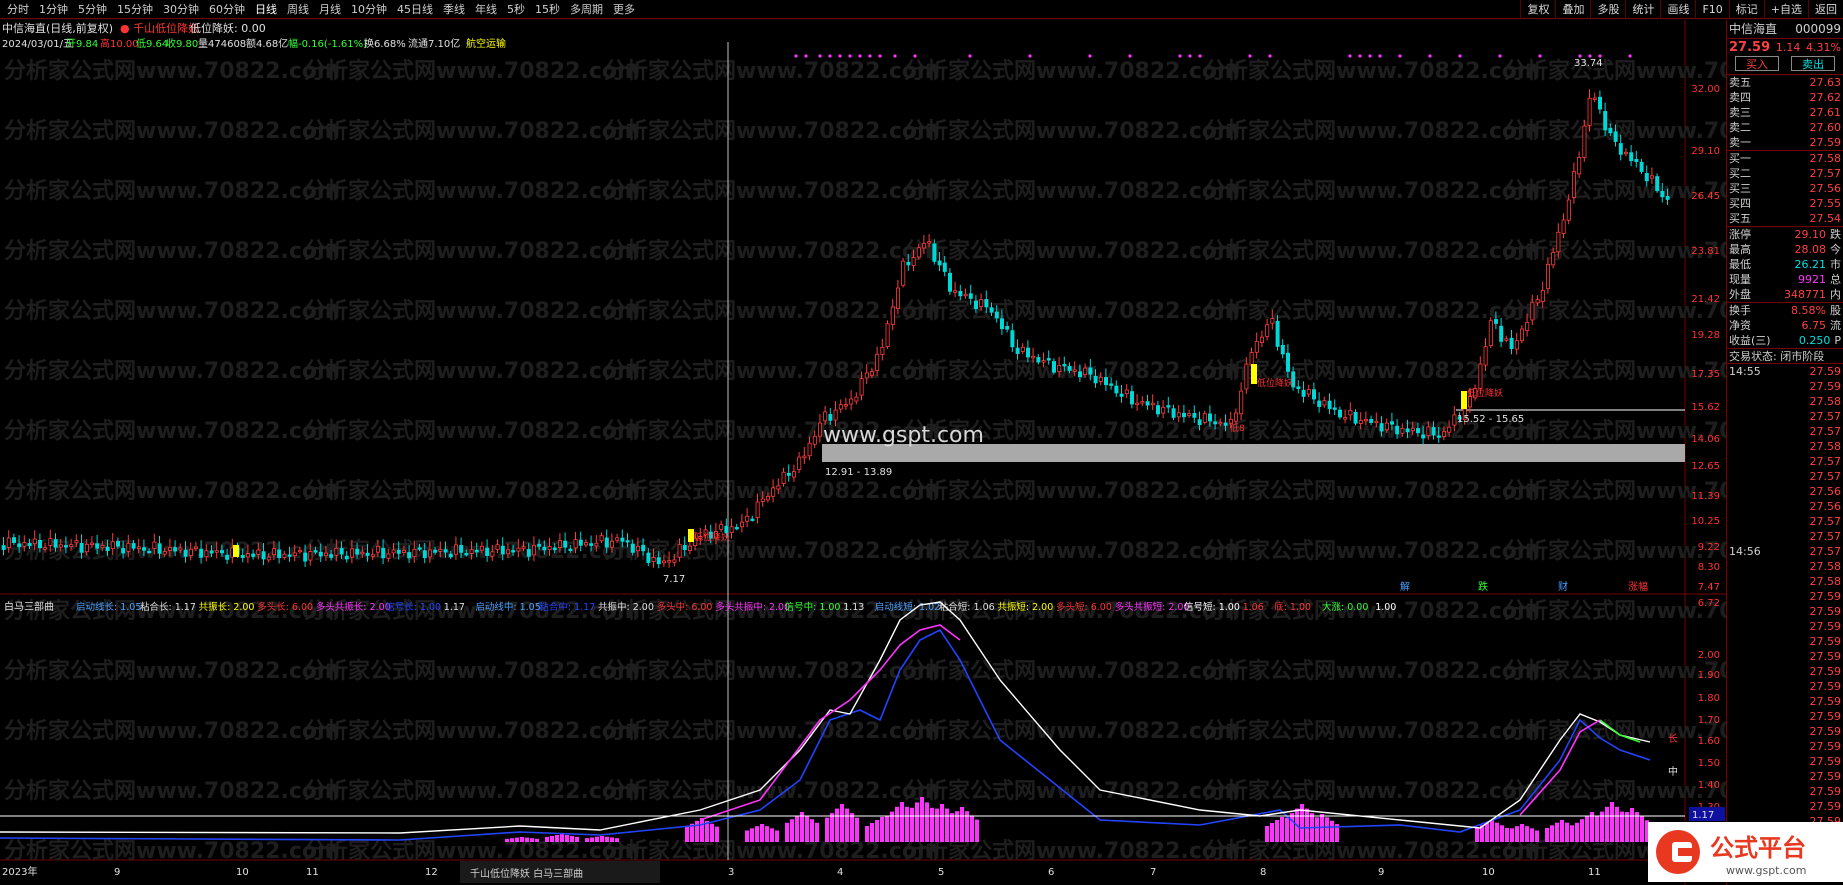  Describe the element at coordinates (547, 9) in the screenshot. I see `period-tab: 15秒` at that location.